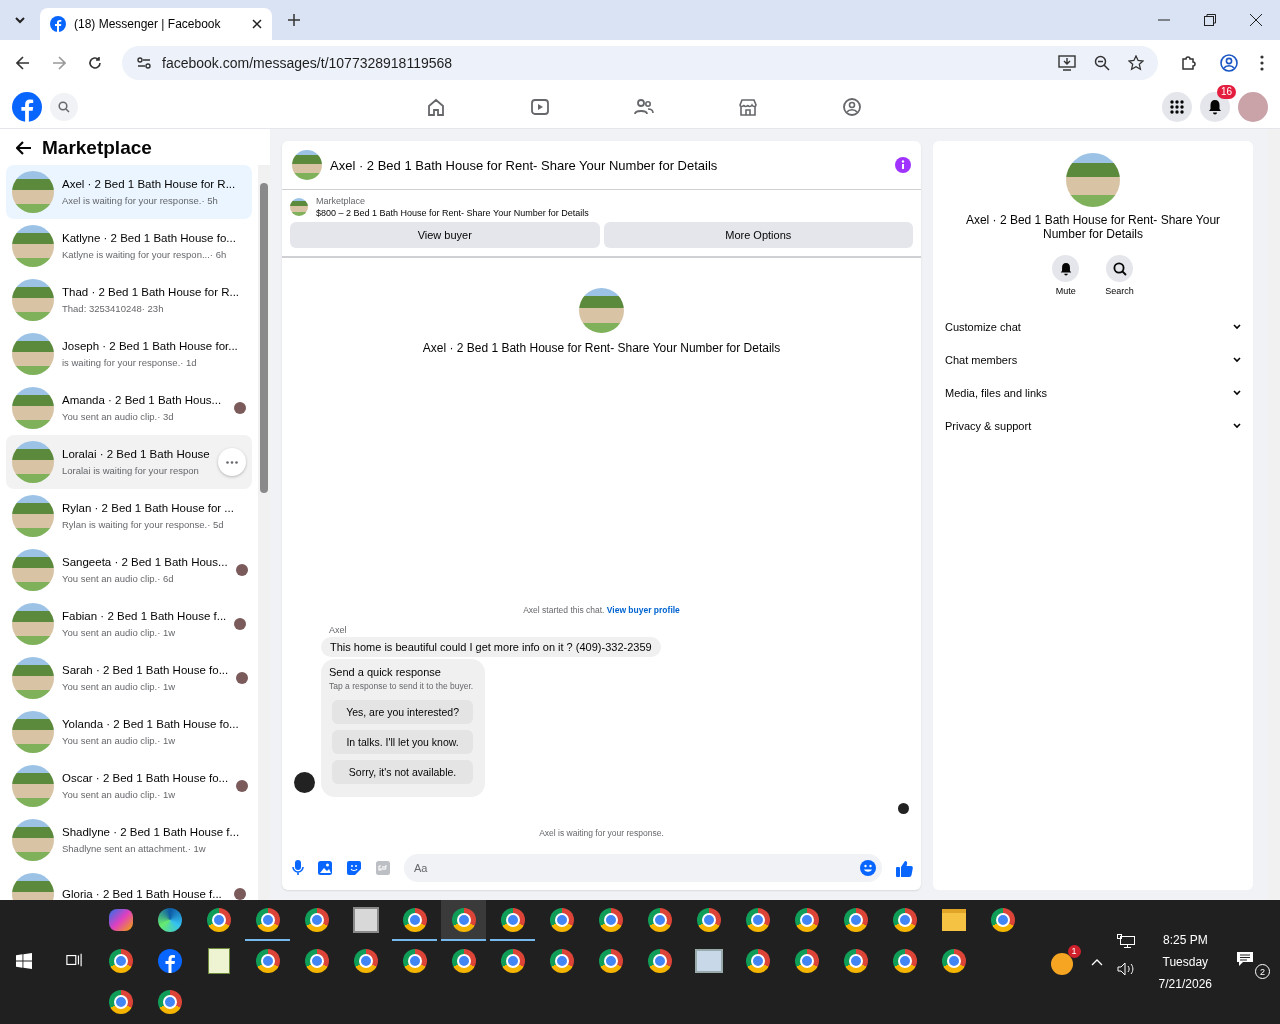  I want to click on task-view-icon, so click(74, 960).